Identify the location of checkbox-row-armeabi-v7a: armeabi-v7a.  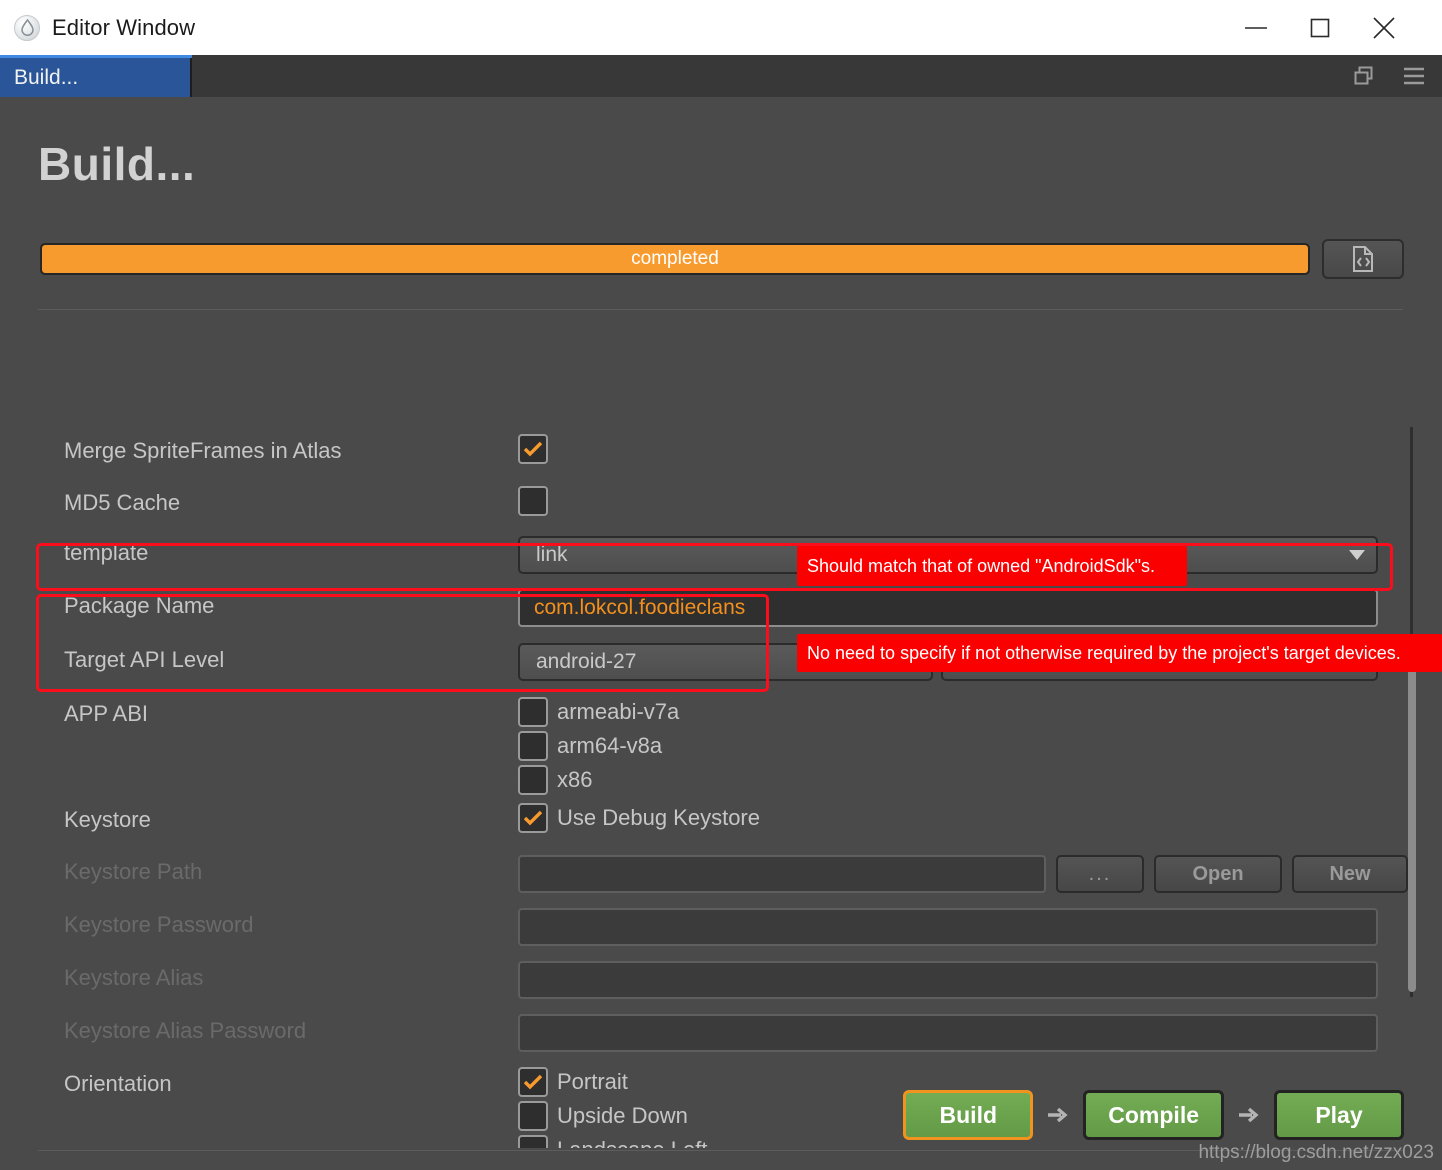
(960, 712).